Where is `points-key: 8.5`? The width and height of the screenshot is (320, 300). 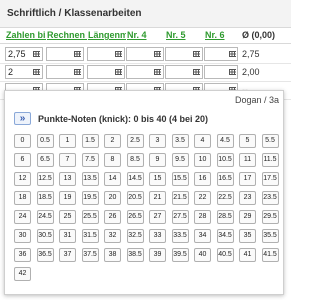
points-key: 8.5 is located at coordinates (135, 160).